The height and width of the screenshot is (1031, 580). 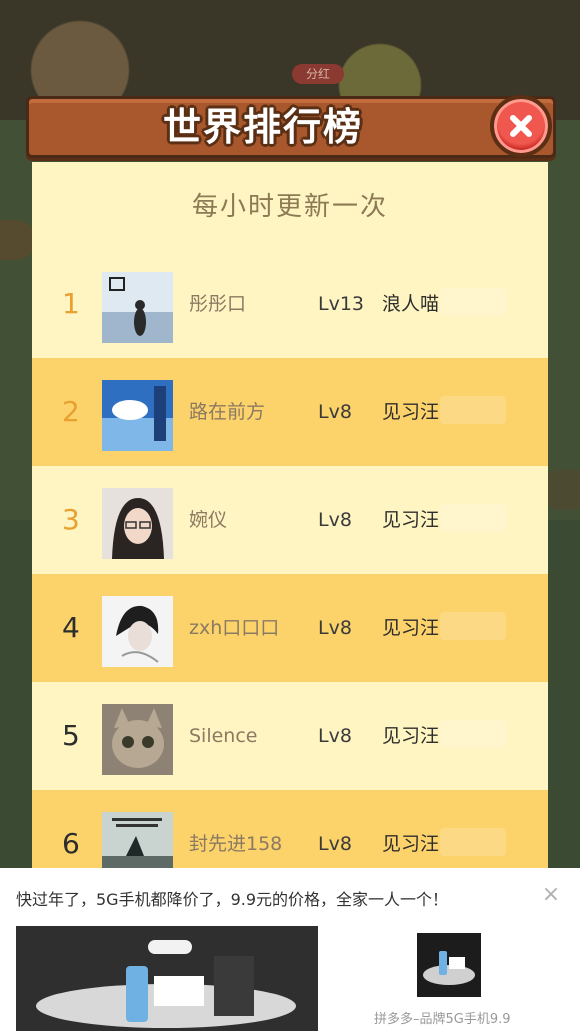 I want to click on player-title: 浪人喵, so click(x=411, y=304).